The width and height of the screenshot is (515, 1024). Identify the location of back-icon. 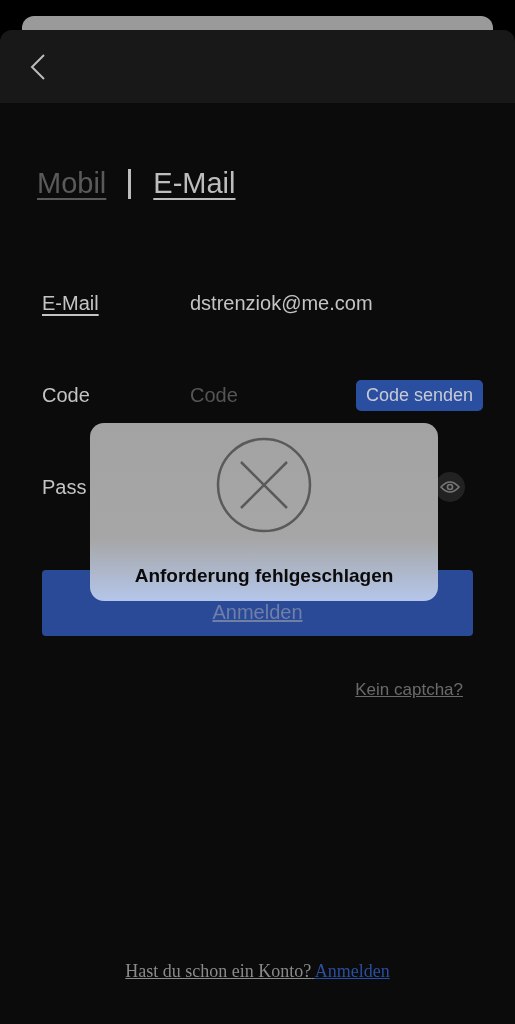
(38, 66).